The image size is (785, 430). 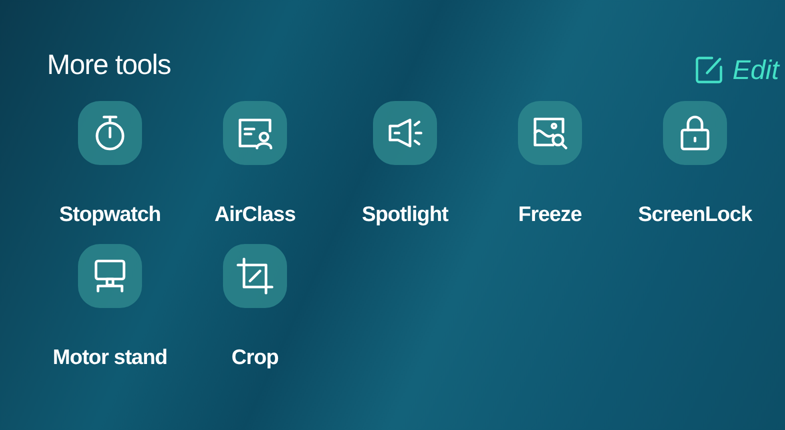 What do you see at coordinates (110, 309) in the screenshot?
I see `tool-button: Motor stand` at bounding box center [110, 309].